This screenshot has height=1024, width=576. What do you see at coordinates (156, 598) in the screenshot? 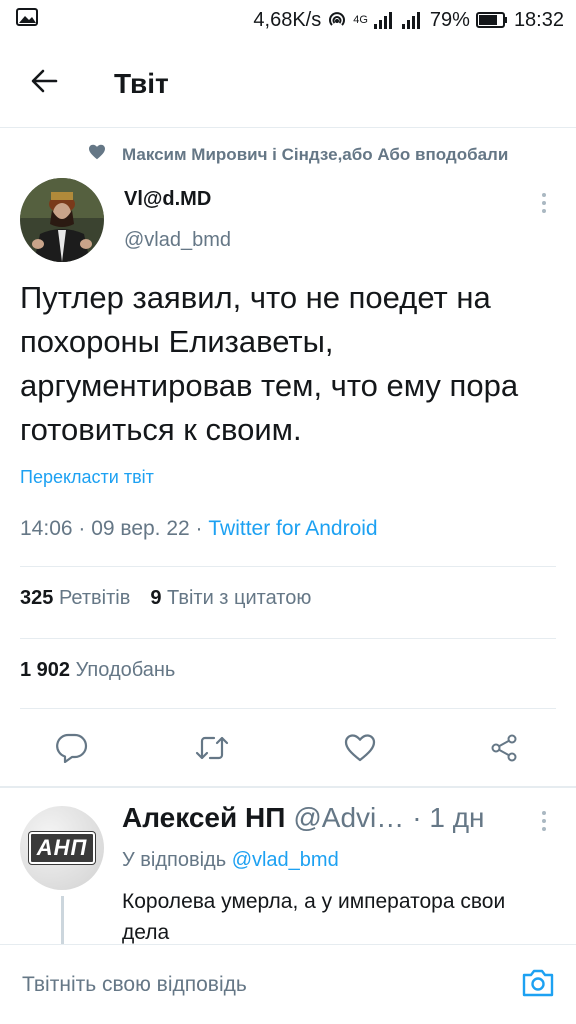
I see `quotes-count: 9` at bounding box center [156, 598].